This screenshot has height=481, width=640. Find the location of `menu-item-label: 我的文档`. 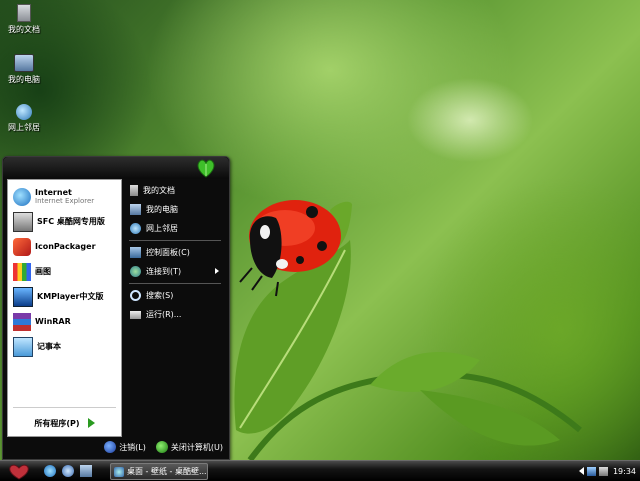

menu-item-label: 我的文档 is located at coordinates (159, 190).